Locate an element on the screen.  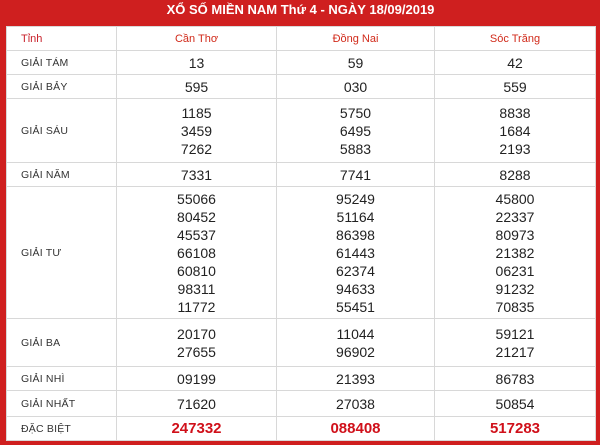
result-cell-soc-trang: 50854 is located at coordinates (515, 403).